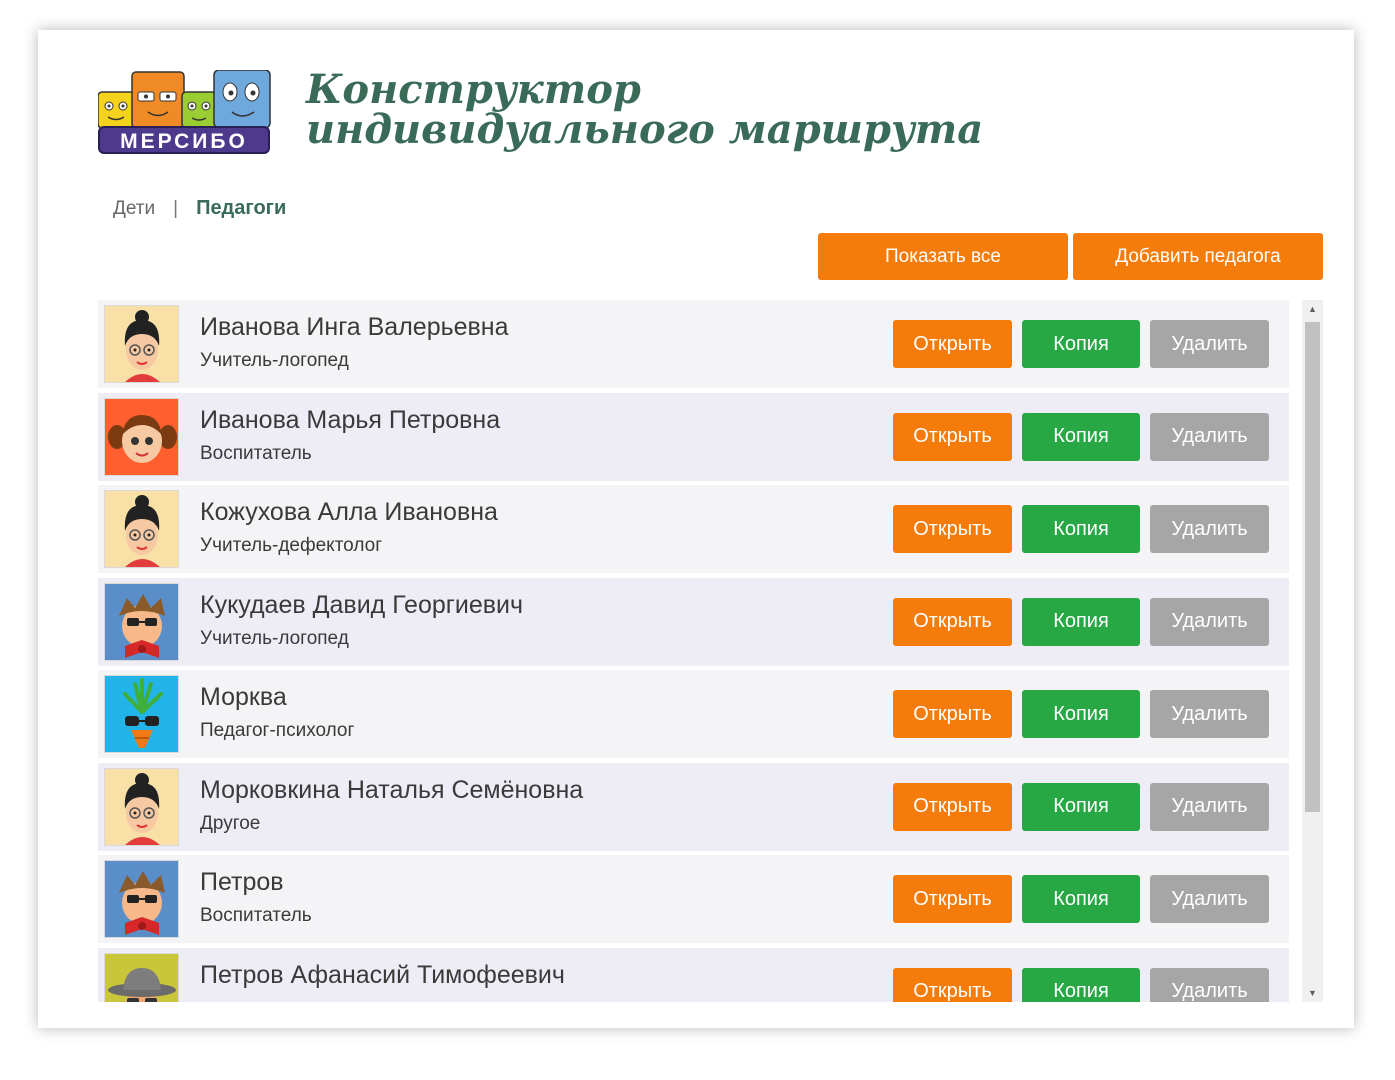 Image resolution: width=1395 pixels, height=1080 pixels. I want to click on carrot-icon, so click(141, 714).